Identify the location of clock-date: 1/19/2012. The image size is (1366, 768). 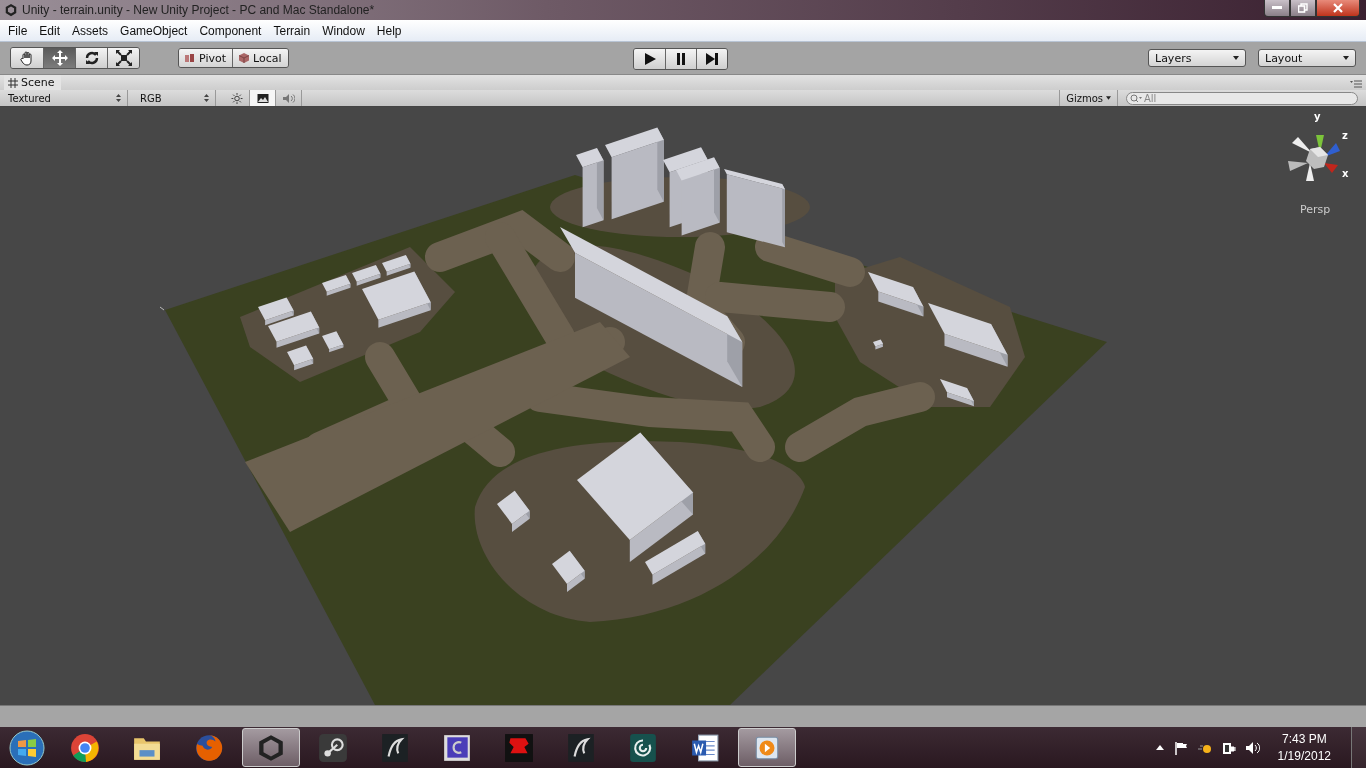
(1304, 756).